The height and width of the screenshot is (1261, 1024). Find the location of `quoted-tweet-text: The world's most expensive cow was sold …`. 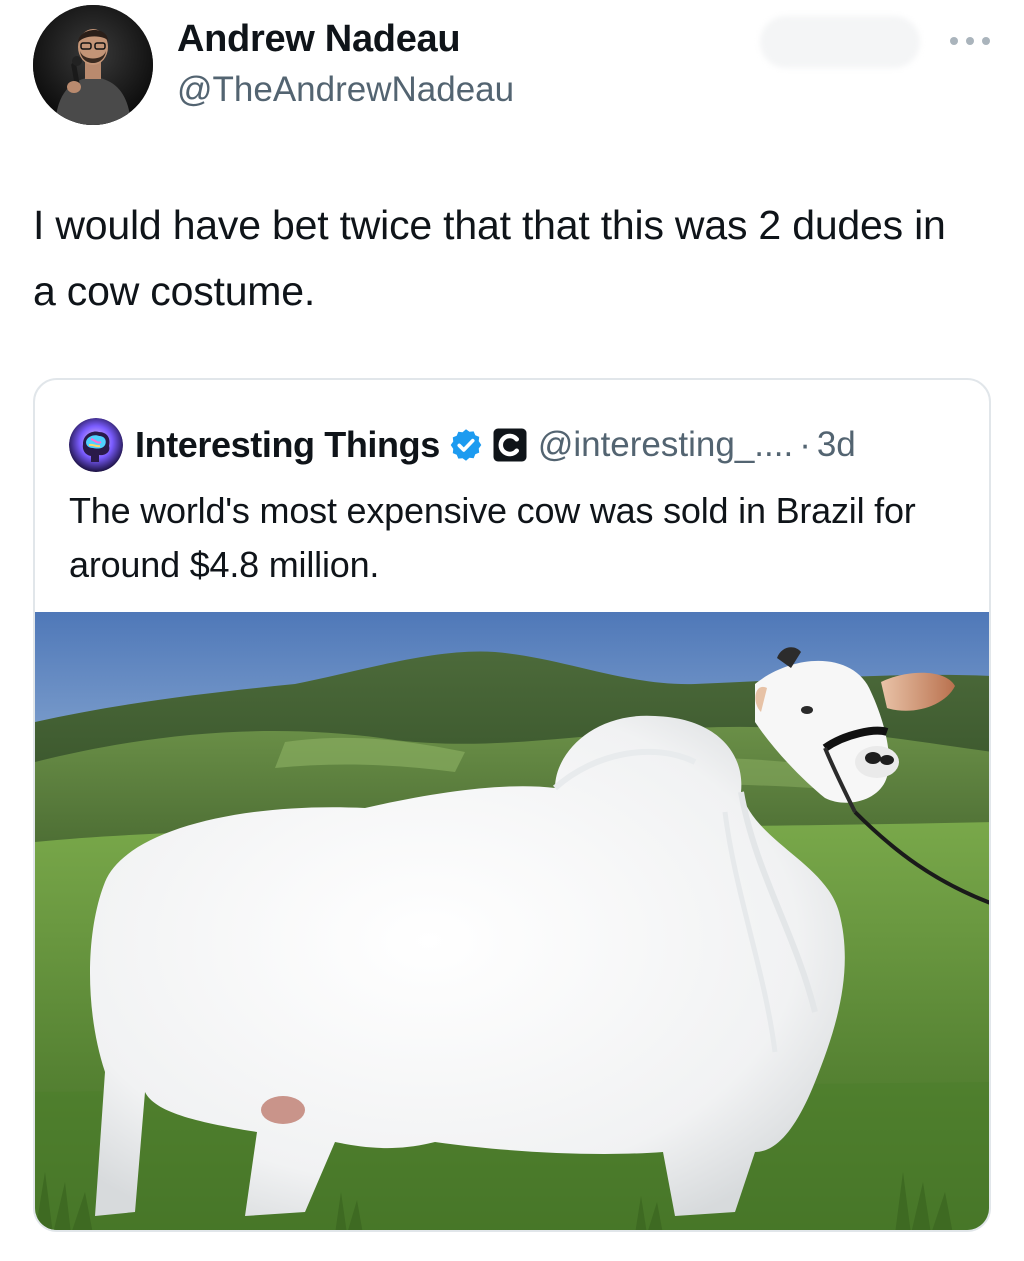

quoted-tweet-text: The world's most expensive cow was sold … is located at coordinates (492, 537).